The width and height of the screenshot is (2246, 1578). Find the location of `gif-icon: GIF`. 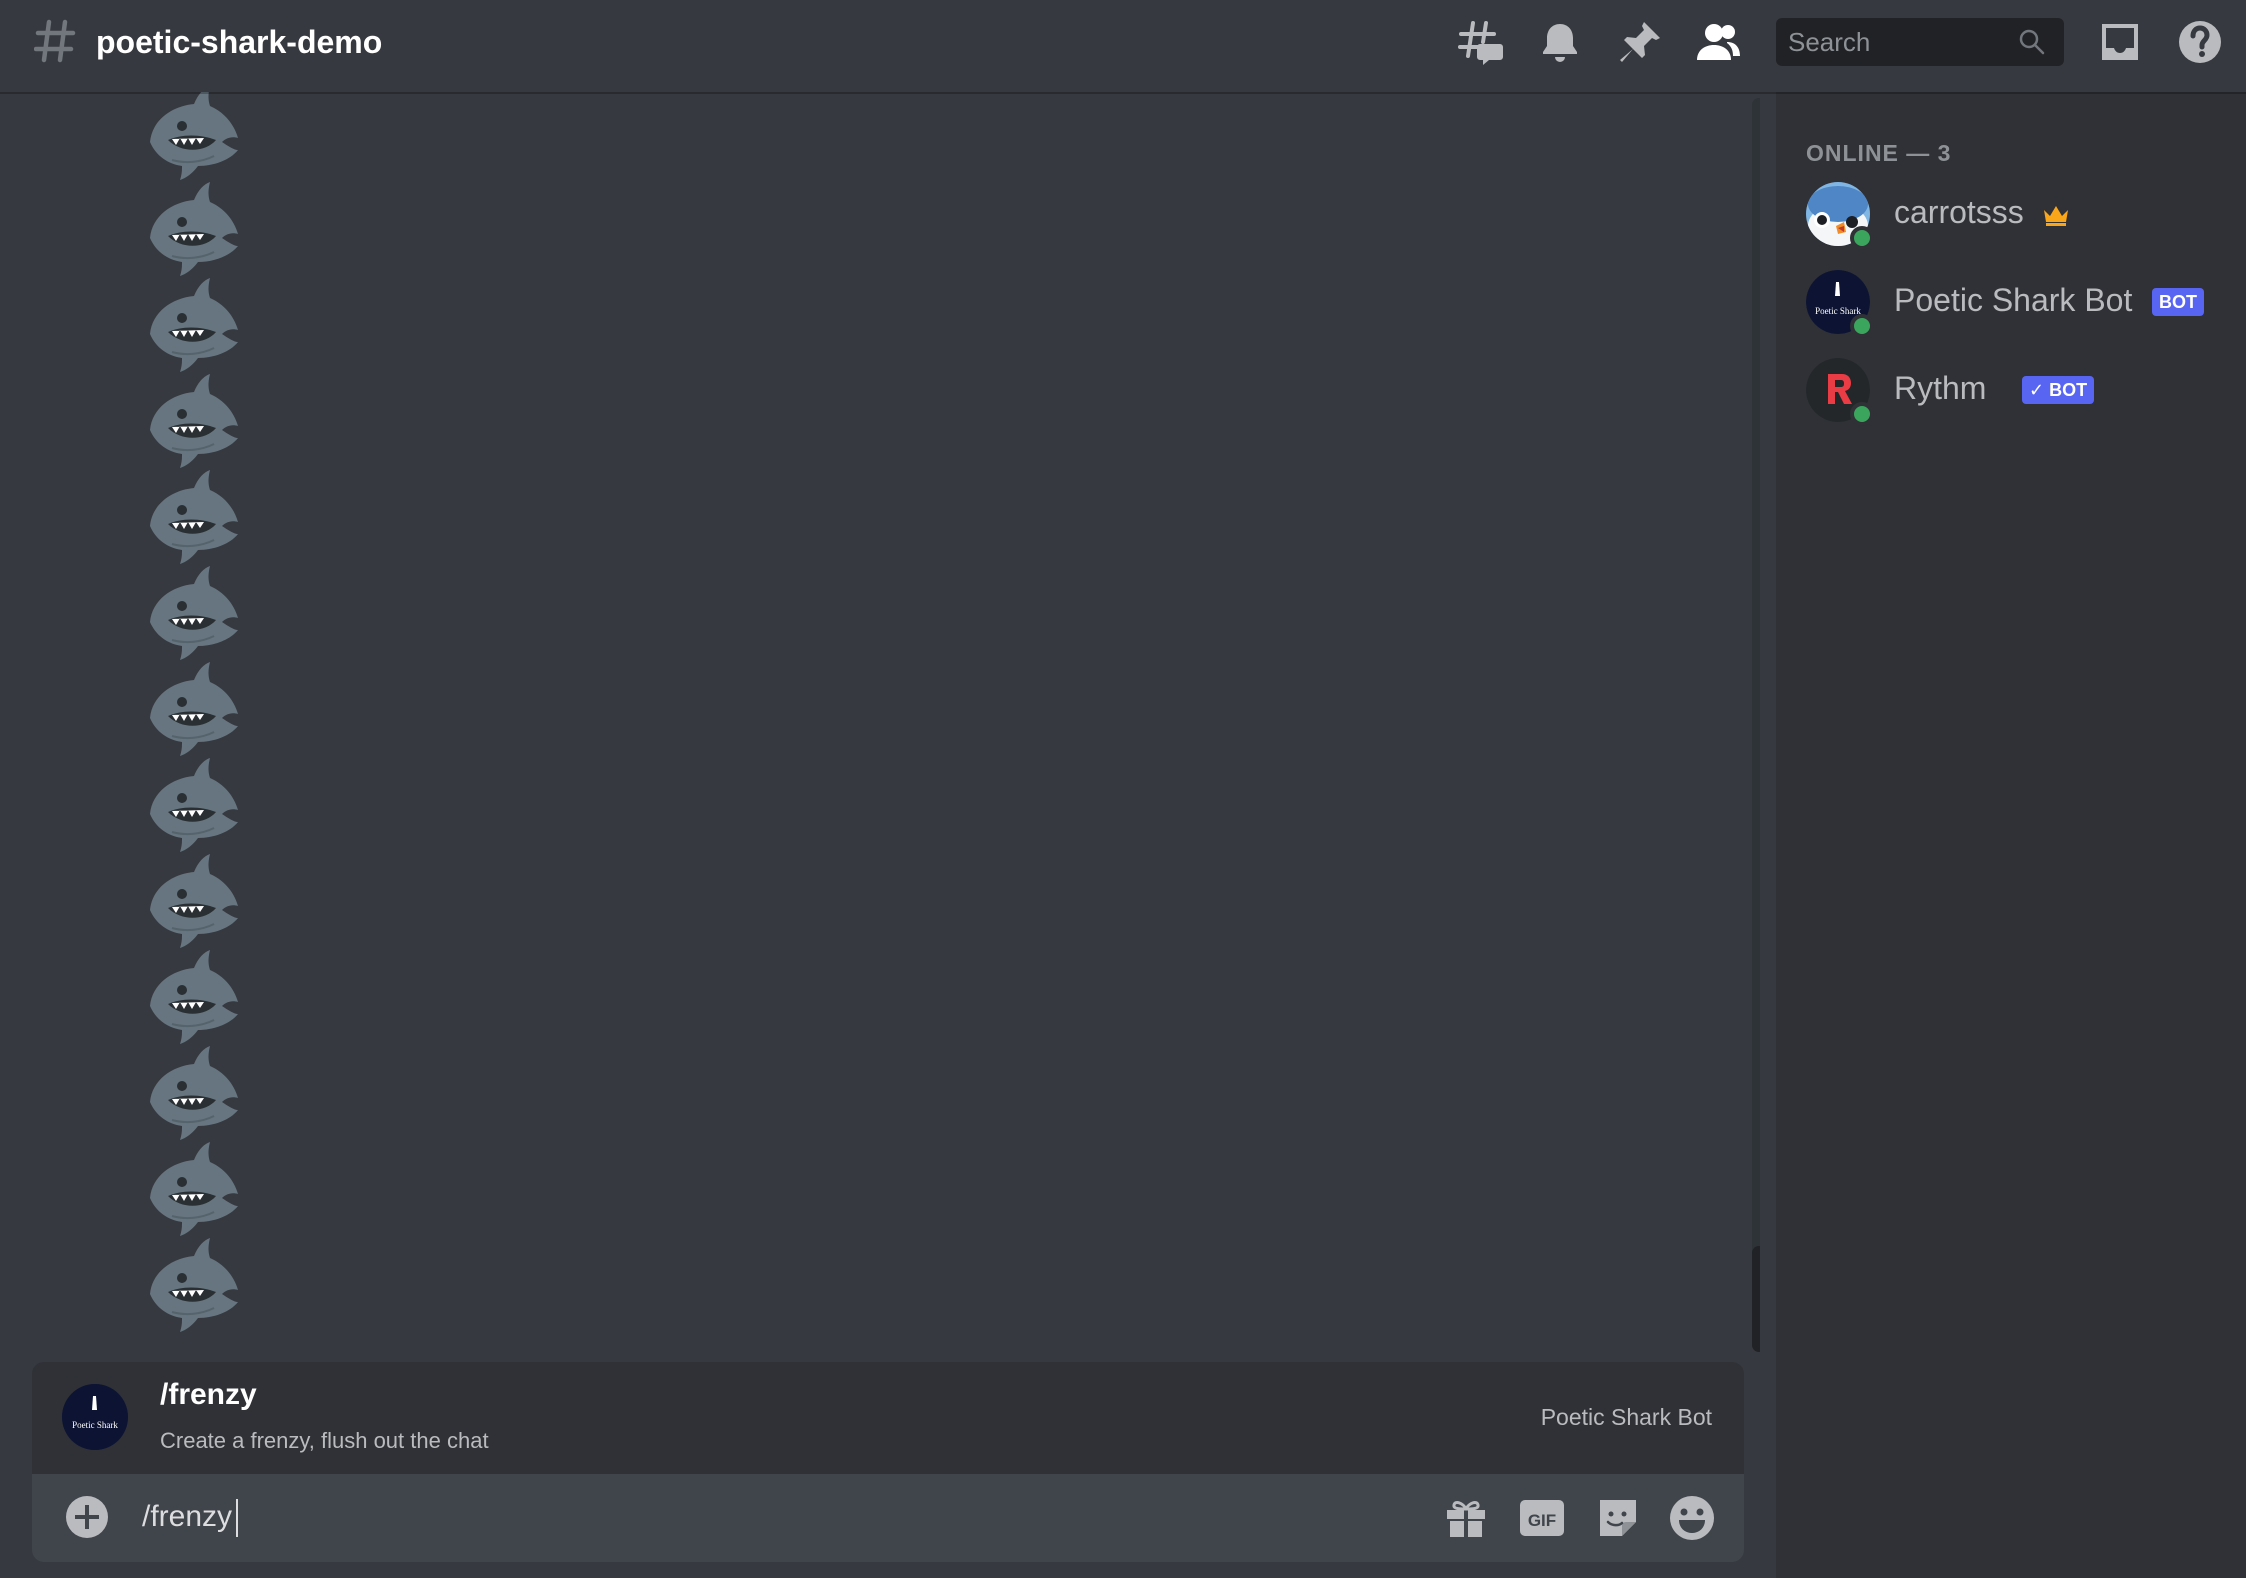

gif-icon: GIF is located at coordinates (1542, 1518).